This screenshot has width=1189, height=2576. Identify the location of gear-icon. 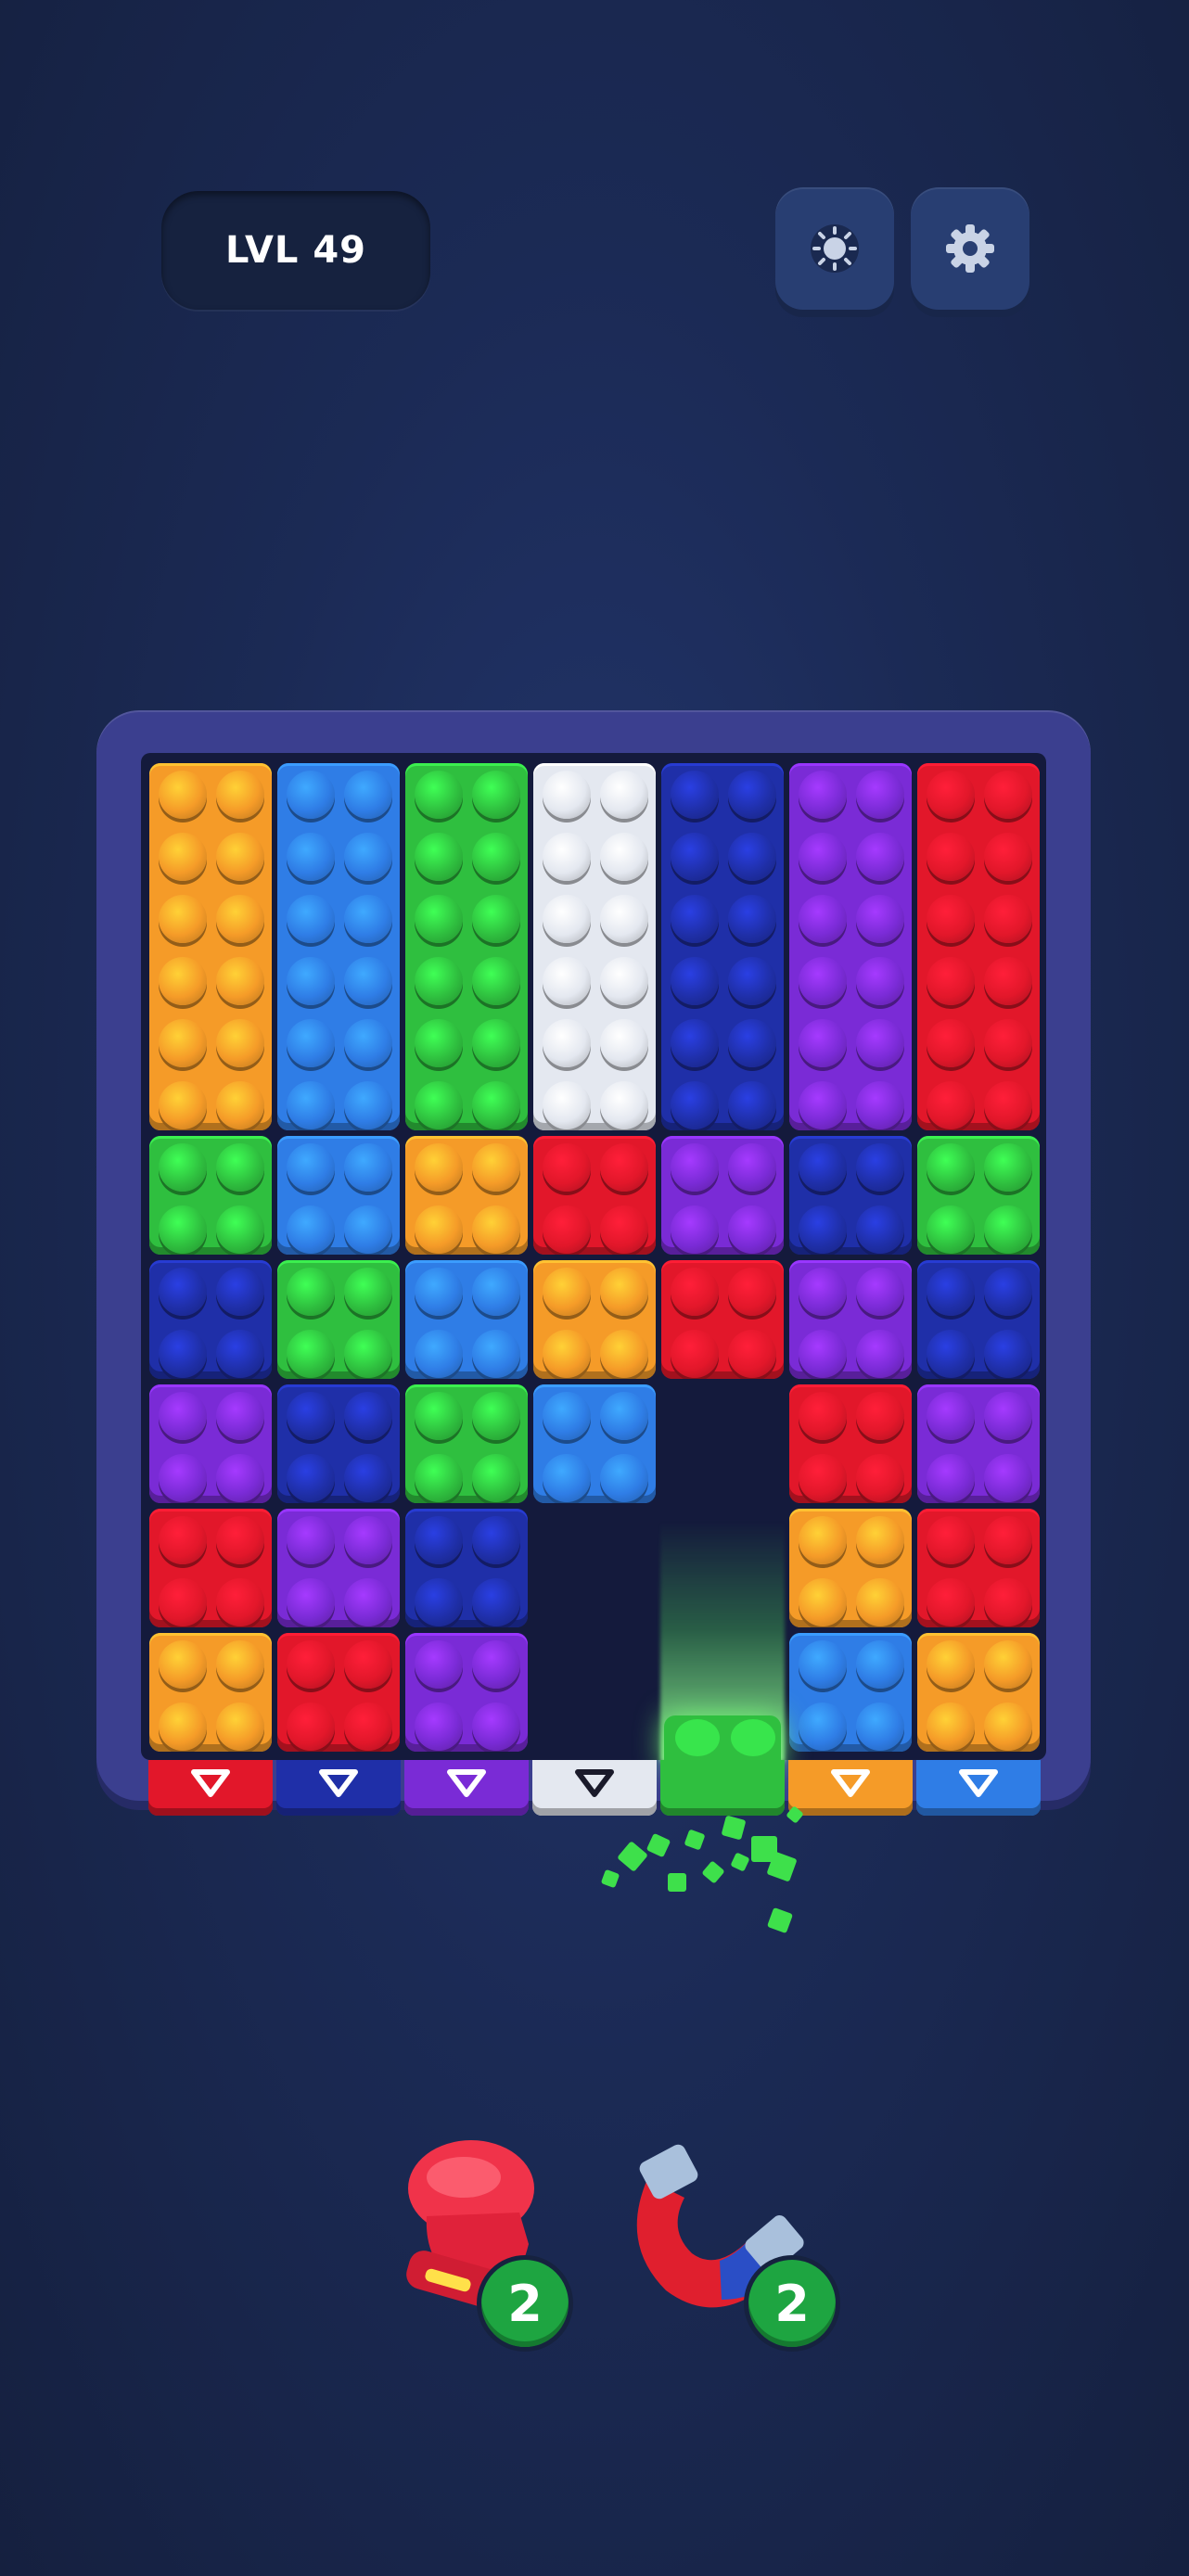
(970, 249).